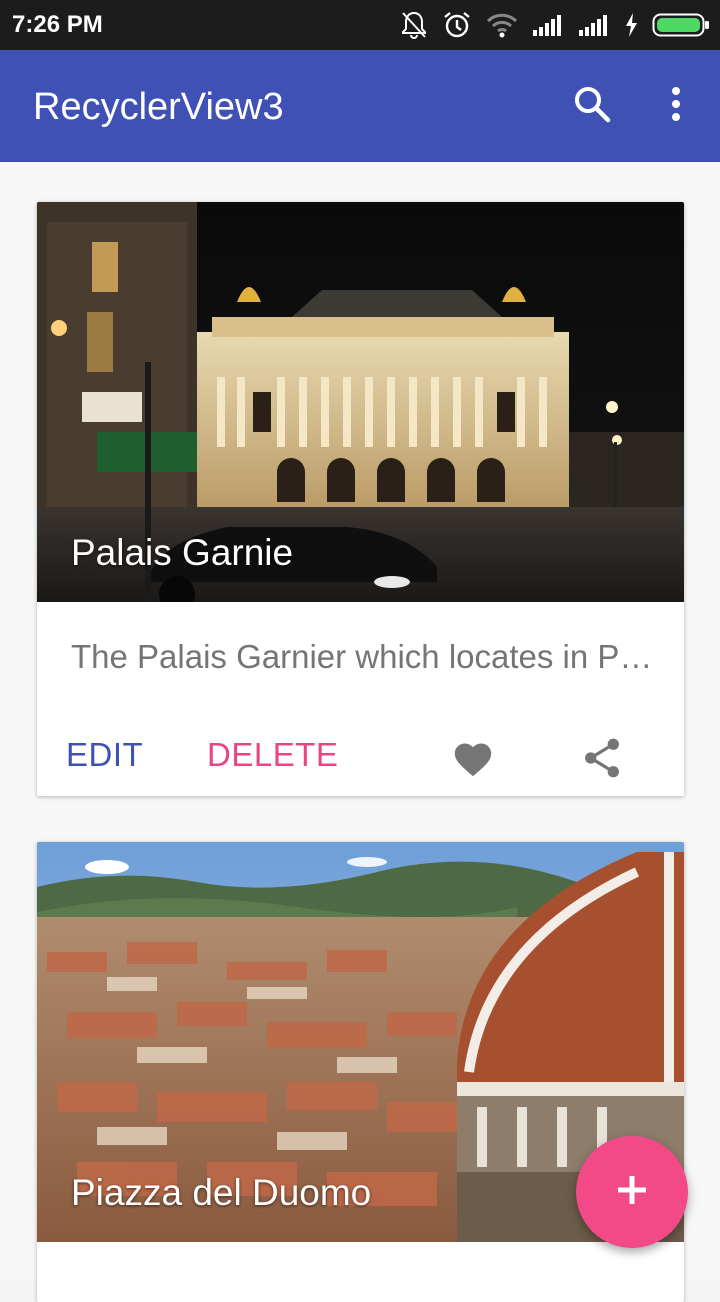 The width and height of the screenshot is (720, 1302). What do you see at coordinates (414, 25) in the screenshot?
I see `notifications-off-icon` at bounding box center [414, 25].